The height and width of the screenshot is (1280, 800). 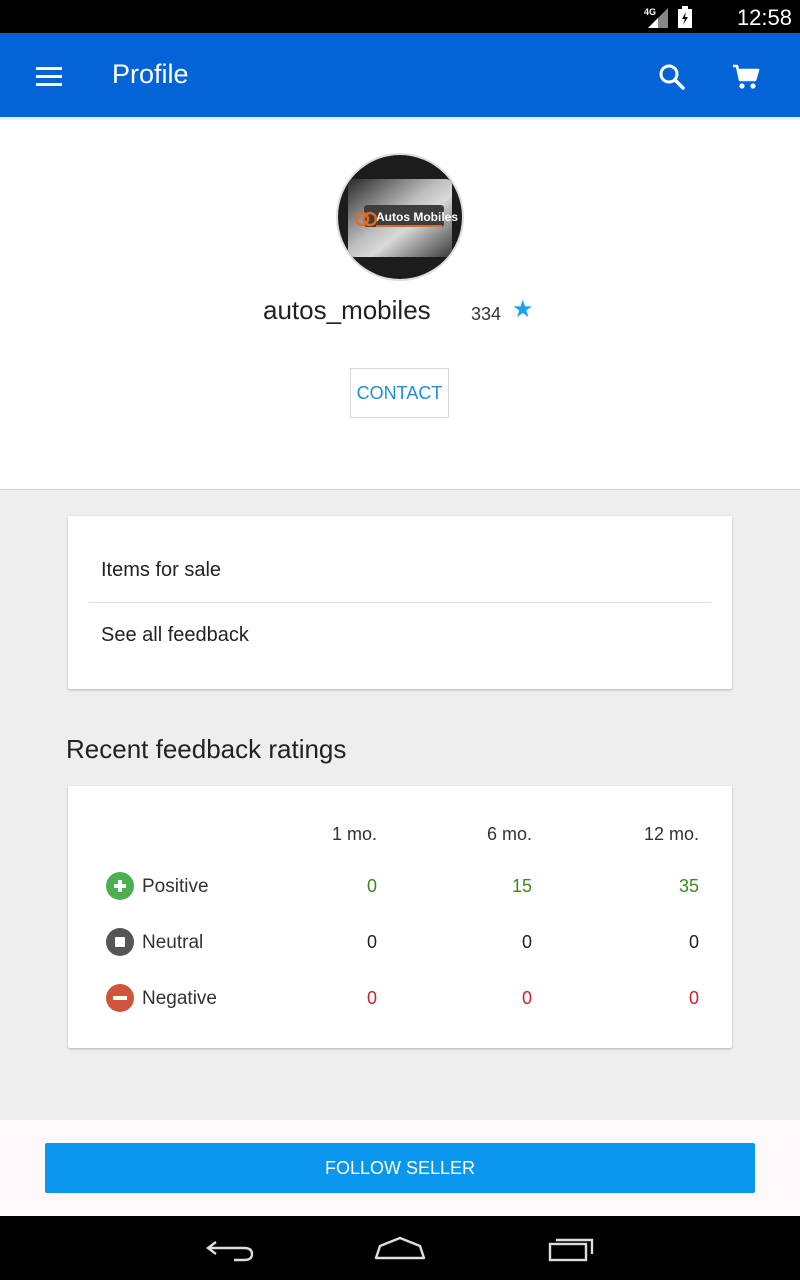 I want to click on see-all-feedback-link: See all feedback, so click(x=175, y=635).